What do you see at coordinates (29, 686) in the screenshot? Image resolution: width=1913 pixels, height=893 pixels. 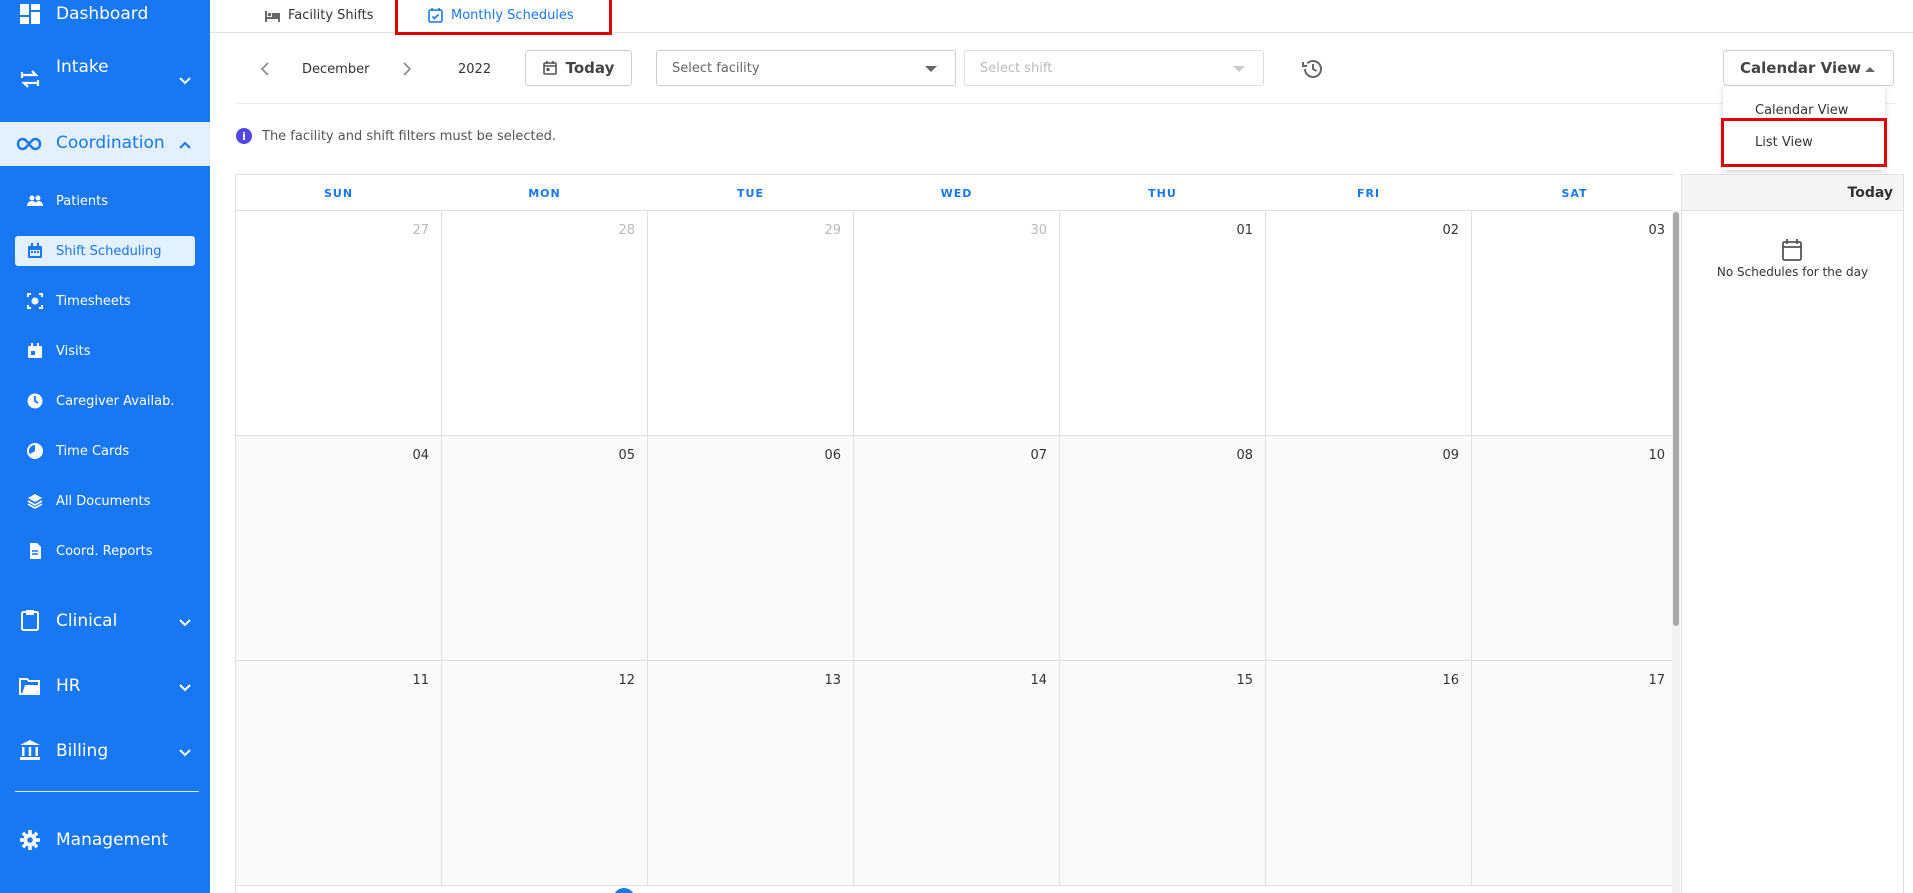 I see `folder-icon` at bounding box center [29, 686].